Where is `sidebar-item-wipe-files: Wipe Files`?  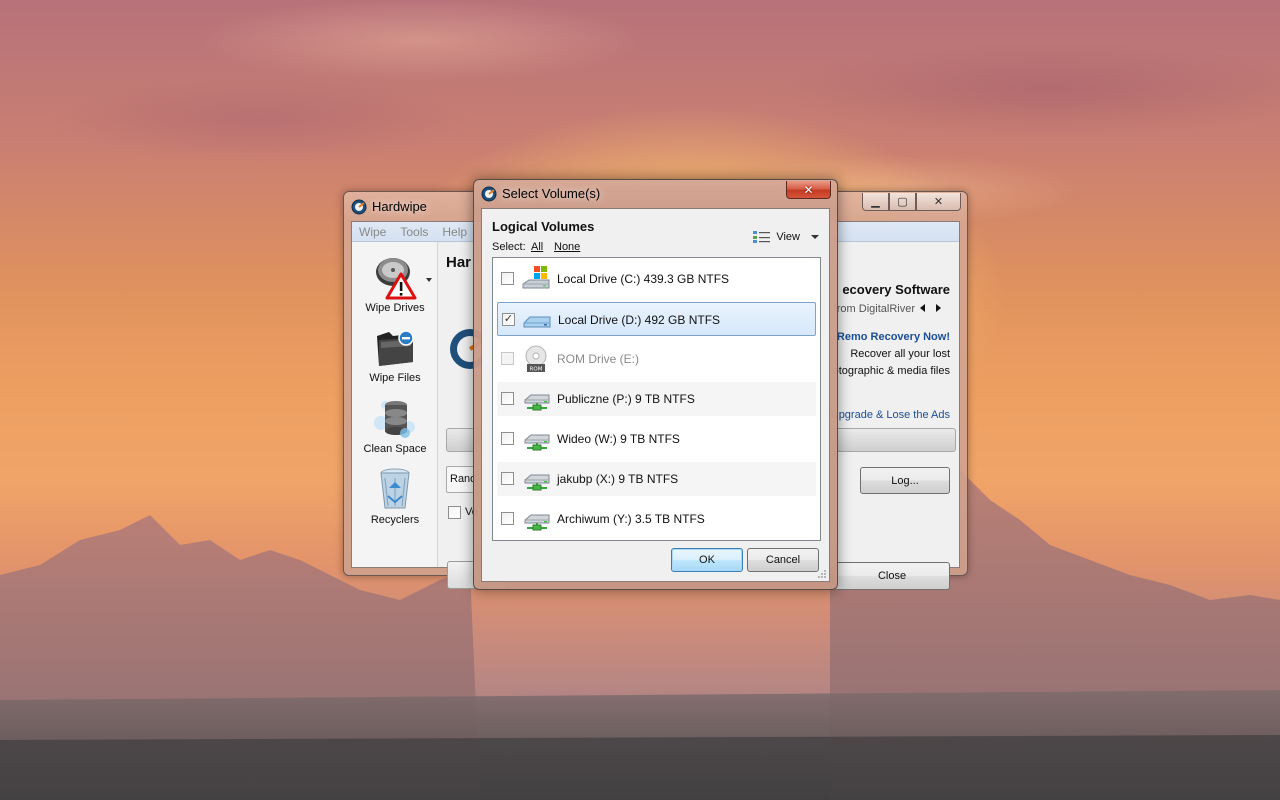
sidebar-item-wipe-files: Wipe Files is located at coordinates (395, 353).